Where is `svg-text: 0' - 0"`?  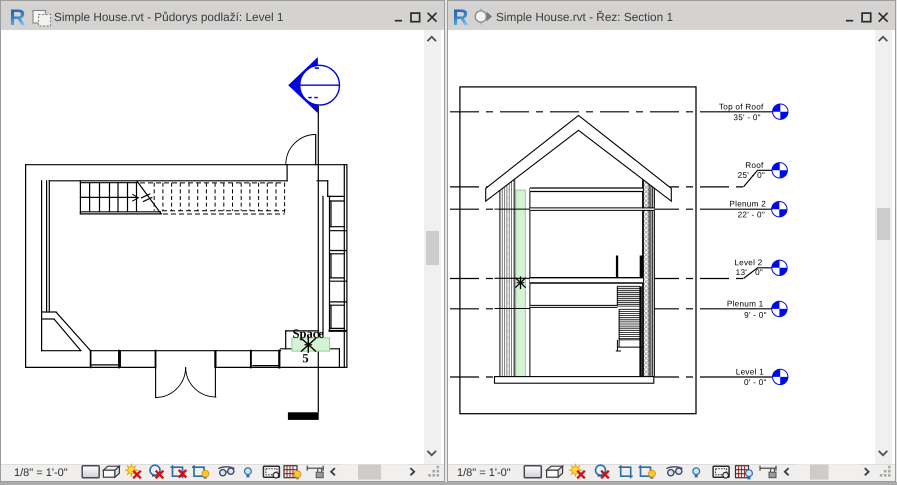
svg-text: 0' - 0" is located at coordinates (755, 381).